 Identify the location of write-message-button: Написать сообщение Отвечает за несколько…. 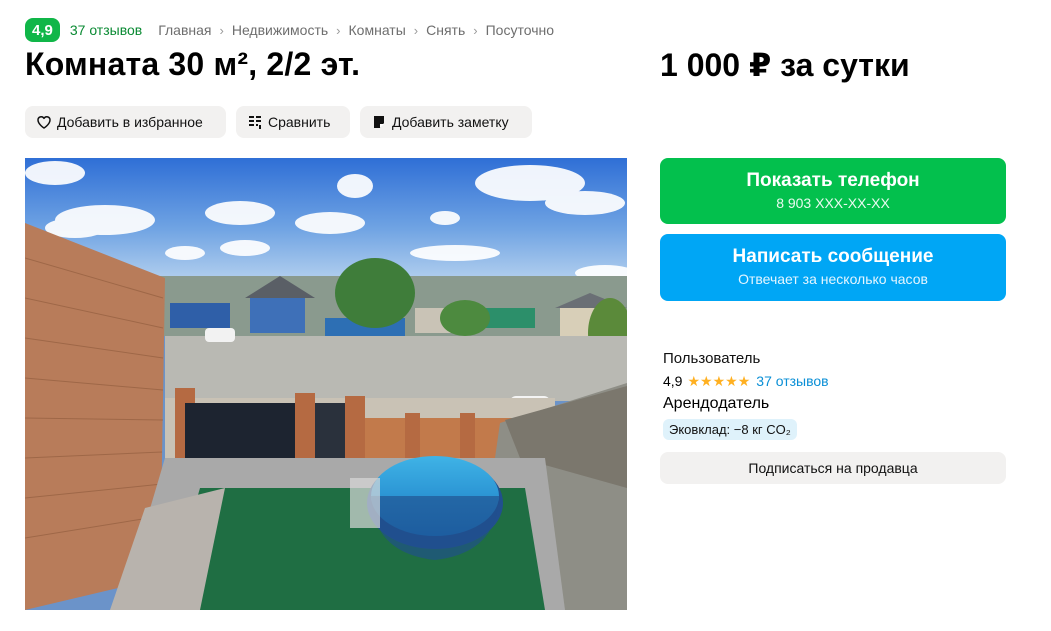
(833, 267).